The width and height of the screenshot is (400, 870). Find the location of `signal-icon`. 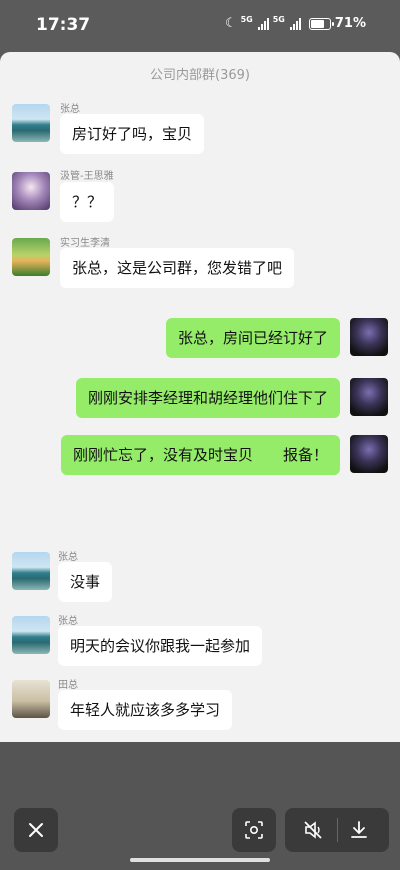

signal-icon is located at coordinates (263, 23).